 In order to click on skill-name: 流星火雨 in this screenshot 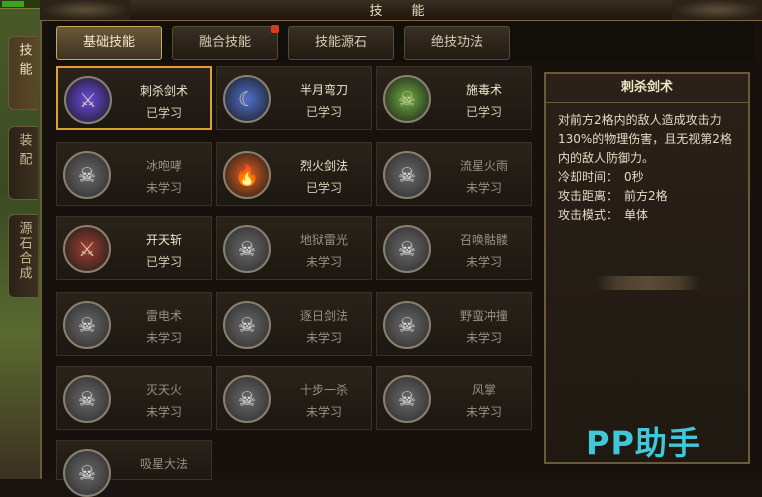, I will do `click(483, 166)`.